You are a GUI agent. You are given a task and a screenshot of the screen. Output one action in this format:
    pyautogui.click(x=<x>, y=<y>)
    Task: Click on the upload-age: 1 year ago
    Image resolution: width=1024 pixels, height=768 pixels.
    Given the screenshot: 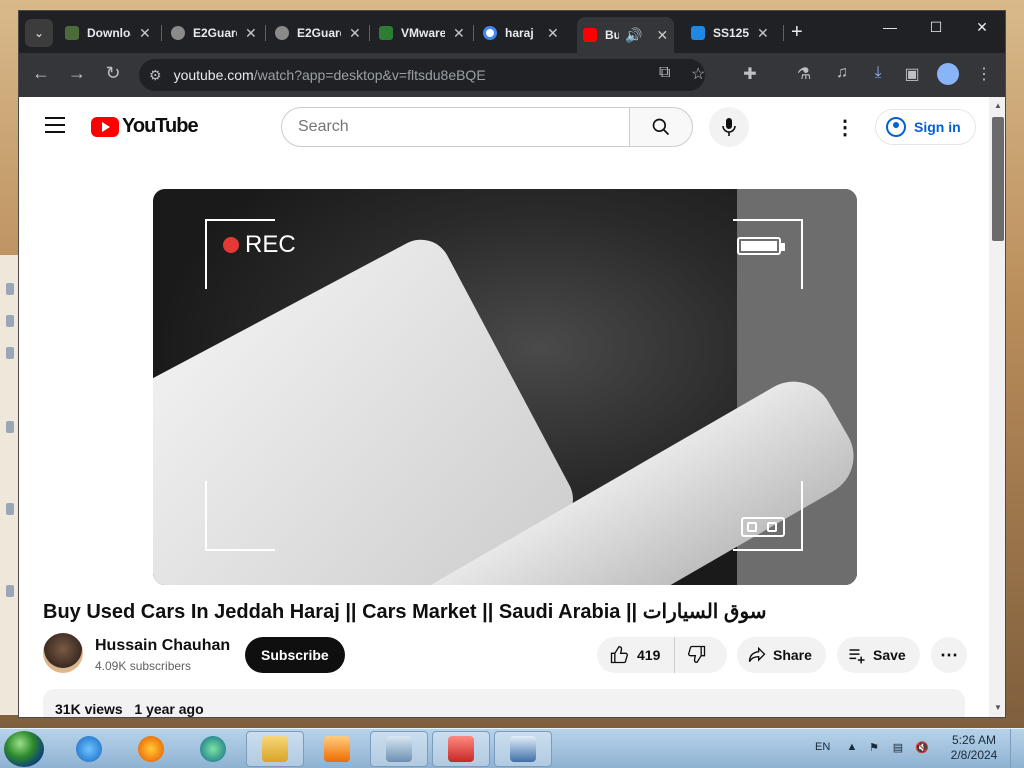 What is the action you would take?
    pyautogui.click(x=169, y=709)
    